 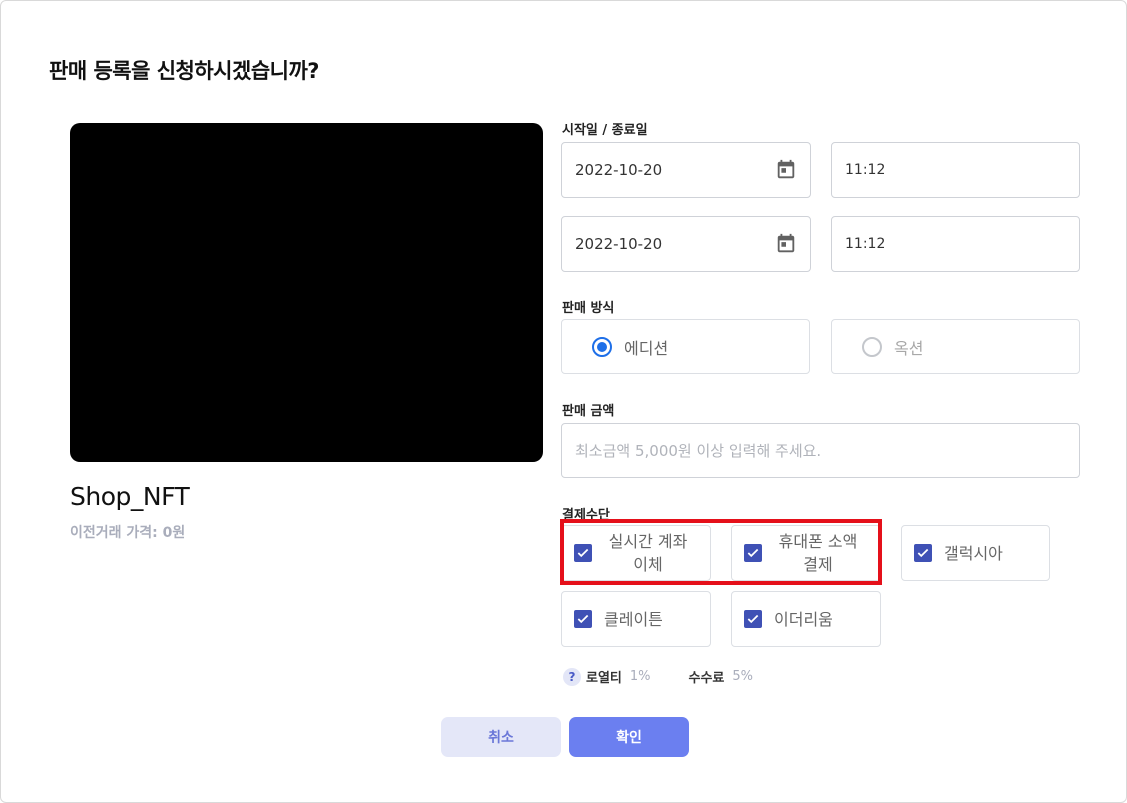 I want to click on sale-method-auction-option: 옥션, so click(x=955, y=346).